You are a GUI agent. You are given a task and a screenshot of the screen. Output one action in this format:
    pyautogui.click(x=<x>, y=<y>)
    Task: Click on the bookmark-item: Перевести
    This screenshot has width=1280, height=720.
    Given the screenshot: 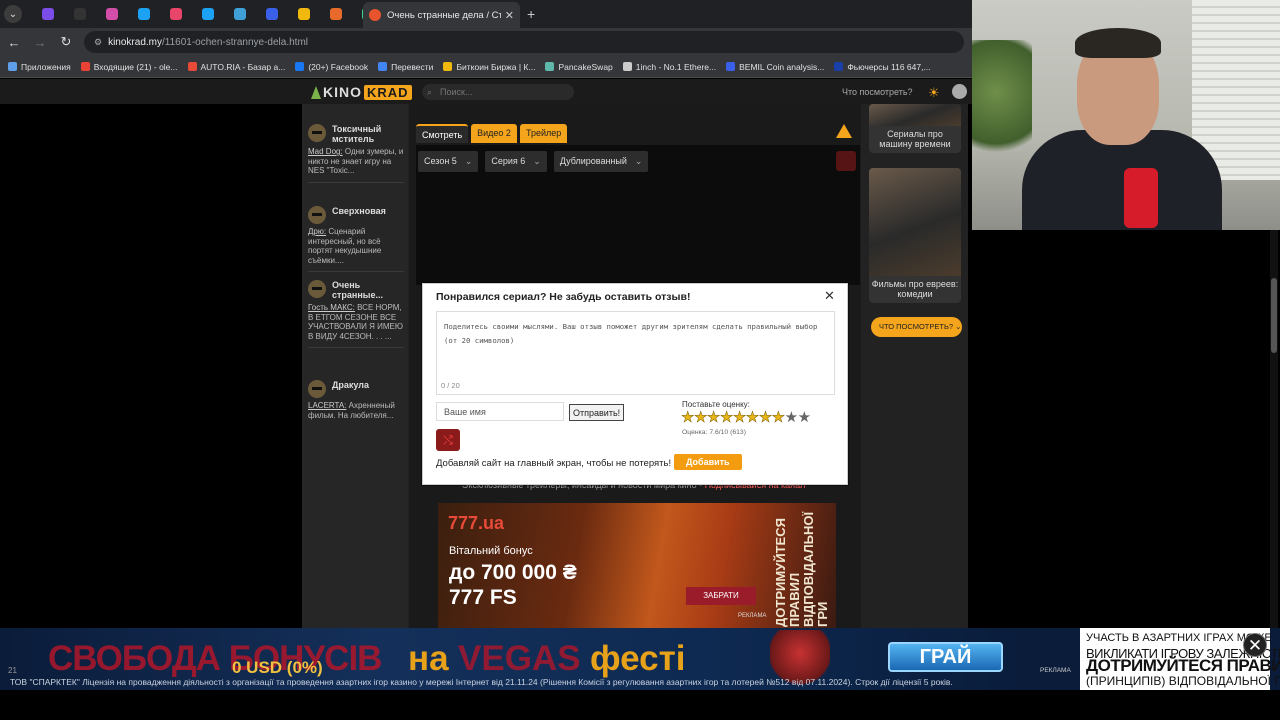 What is the action you would take?
    pyautogui.click(x=405, y=67)
    